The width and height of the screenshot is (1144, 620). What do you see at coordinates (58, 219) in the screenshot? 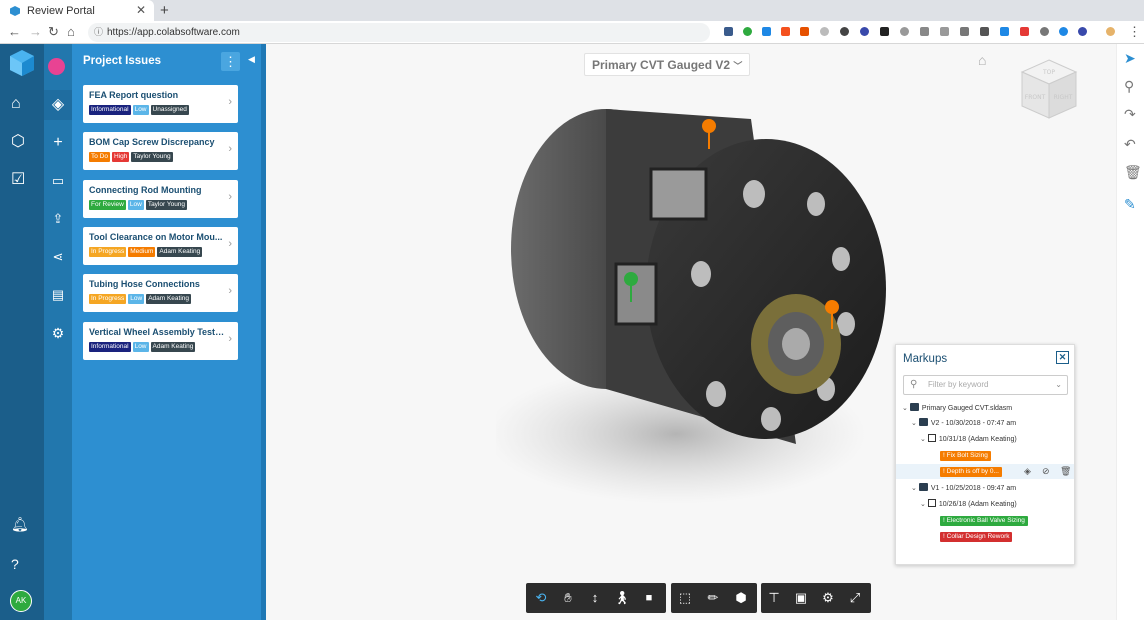
I see `upload-icon: ⇪` at bounding box center [58, 219].